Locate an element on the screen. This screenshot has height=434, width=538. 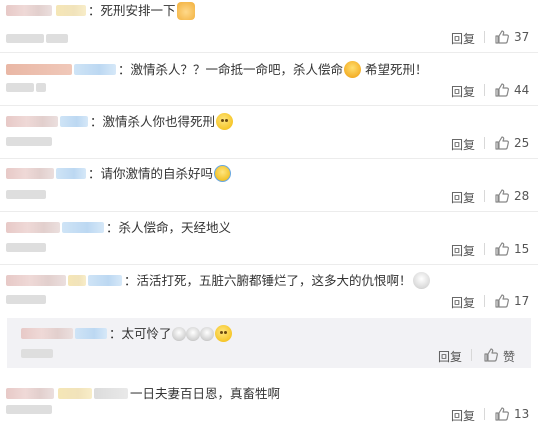
comment-actions: 回复 25 is located at coordinates (491, 144).